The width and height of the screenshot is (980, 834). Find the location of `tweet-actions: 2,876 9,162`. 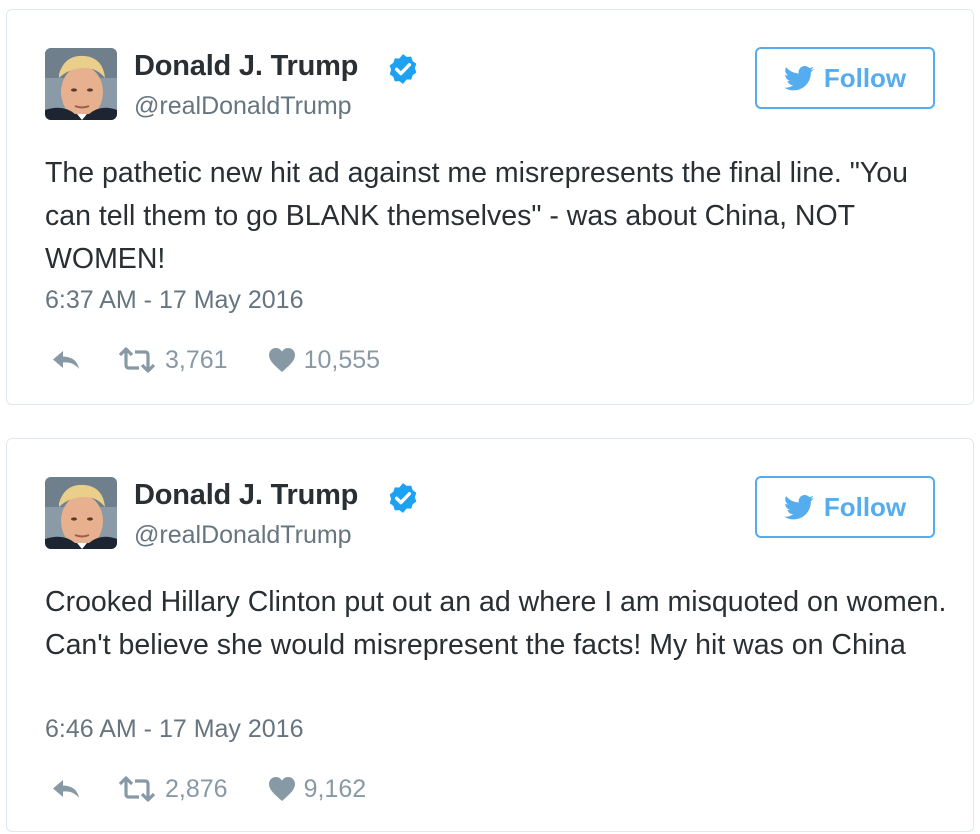

tweet-actions: 2,876 9,162 is located at coordinates (205, 789).